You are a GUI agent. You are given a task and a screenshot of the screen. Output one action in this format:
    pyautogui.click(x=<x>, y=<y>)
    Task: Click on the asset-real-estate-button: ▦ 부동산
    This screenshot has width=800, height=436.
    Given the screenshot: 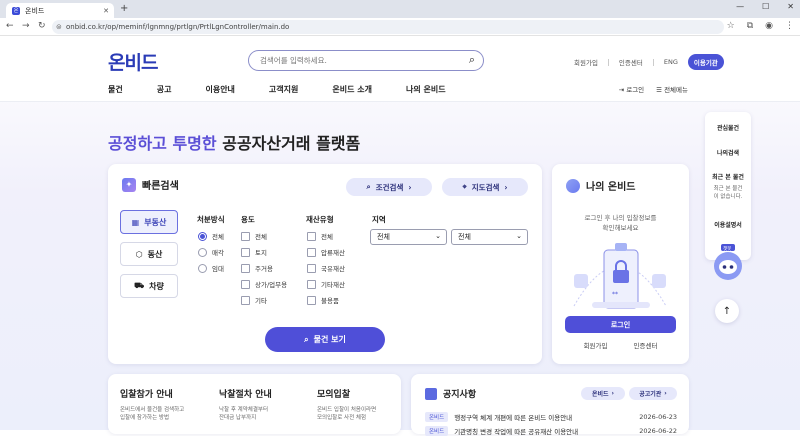 What is the action you would take?
    pyautogui.click(x=149, y=222)
    